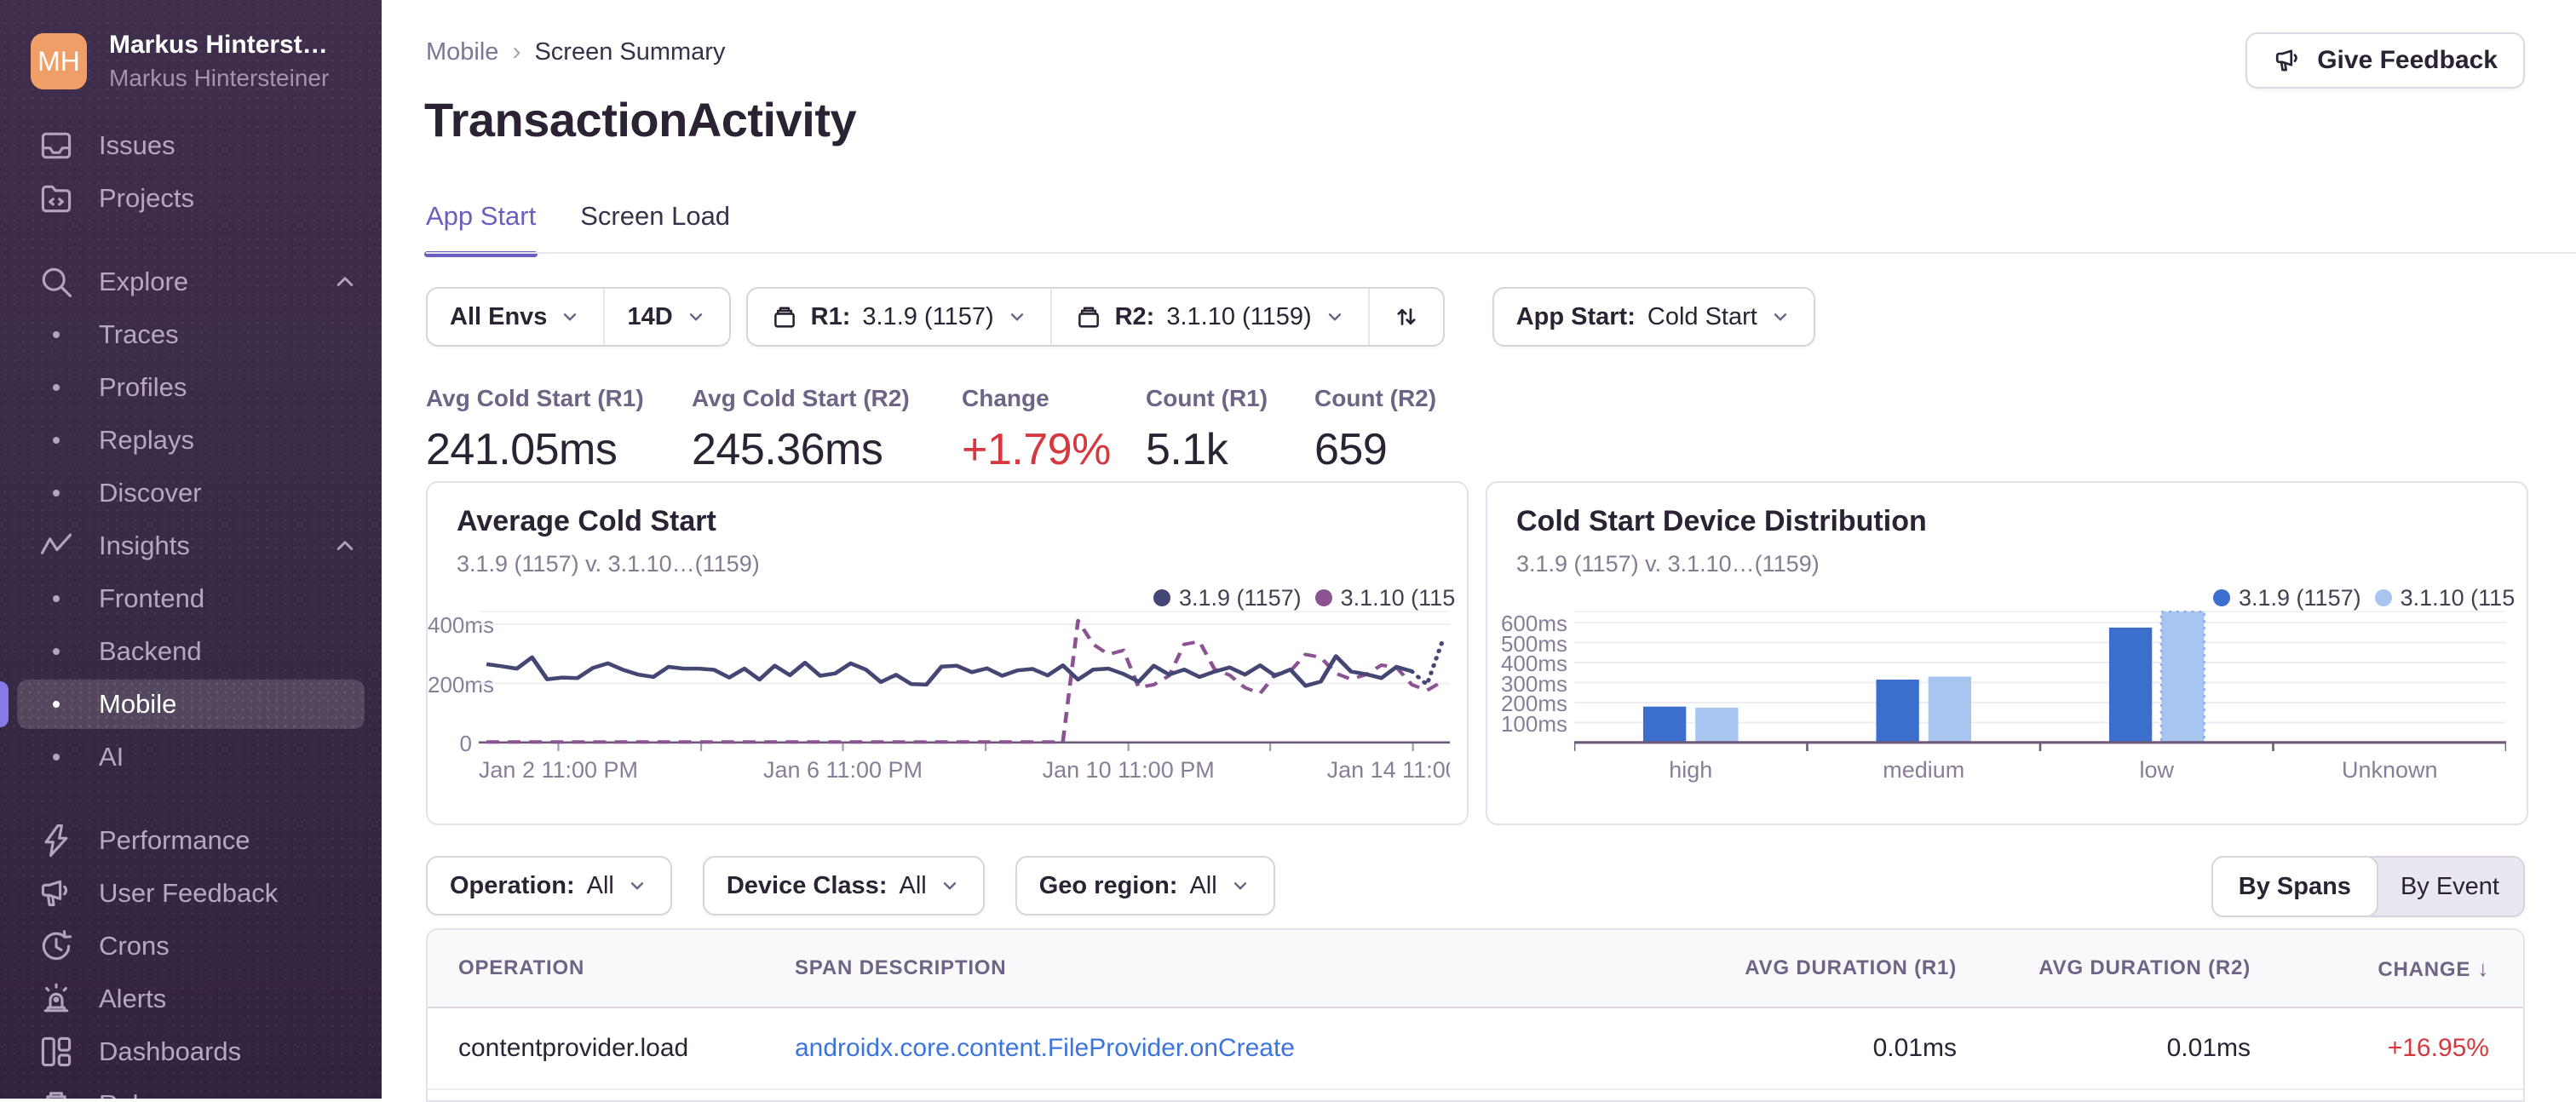 Image resolution: width=2576 pixels, height=1102 pixels. I want to click on tab-screen-load: Screen Load, so click(655, 220).